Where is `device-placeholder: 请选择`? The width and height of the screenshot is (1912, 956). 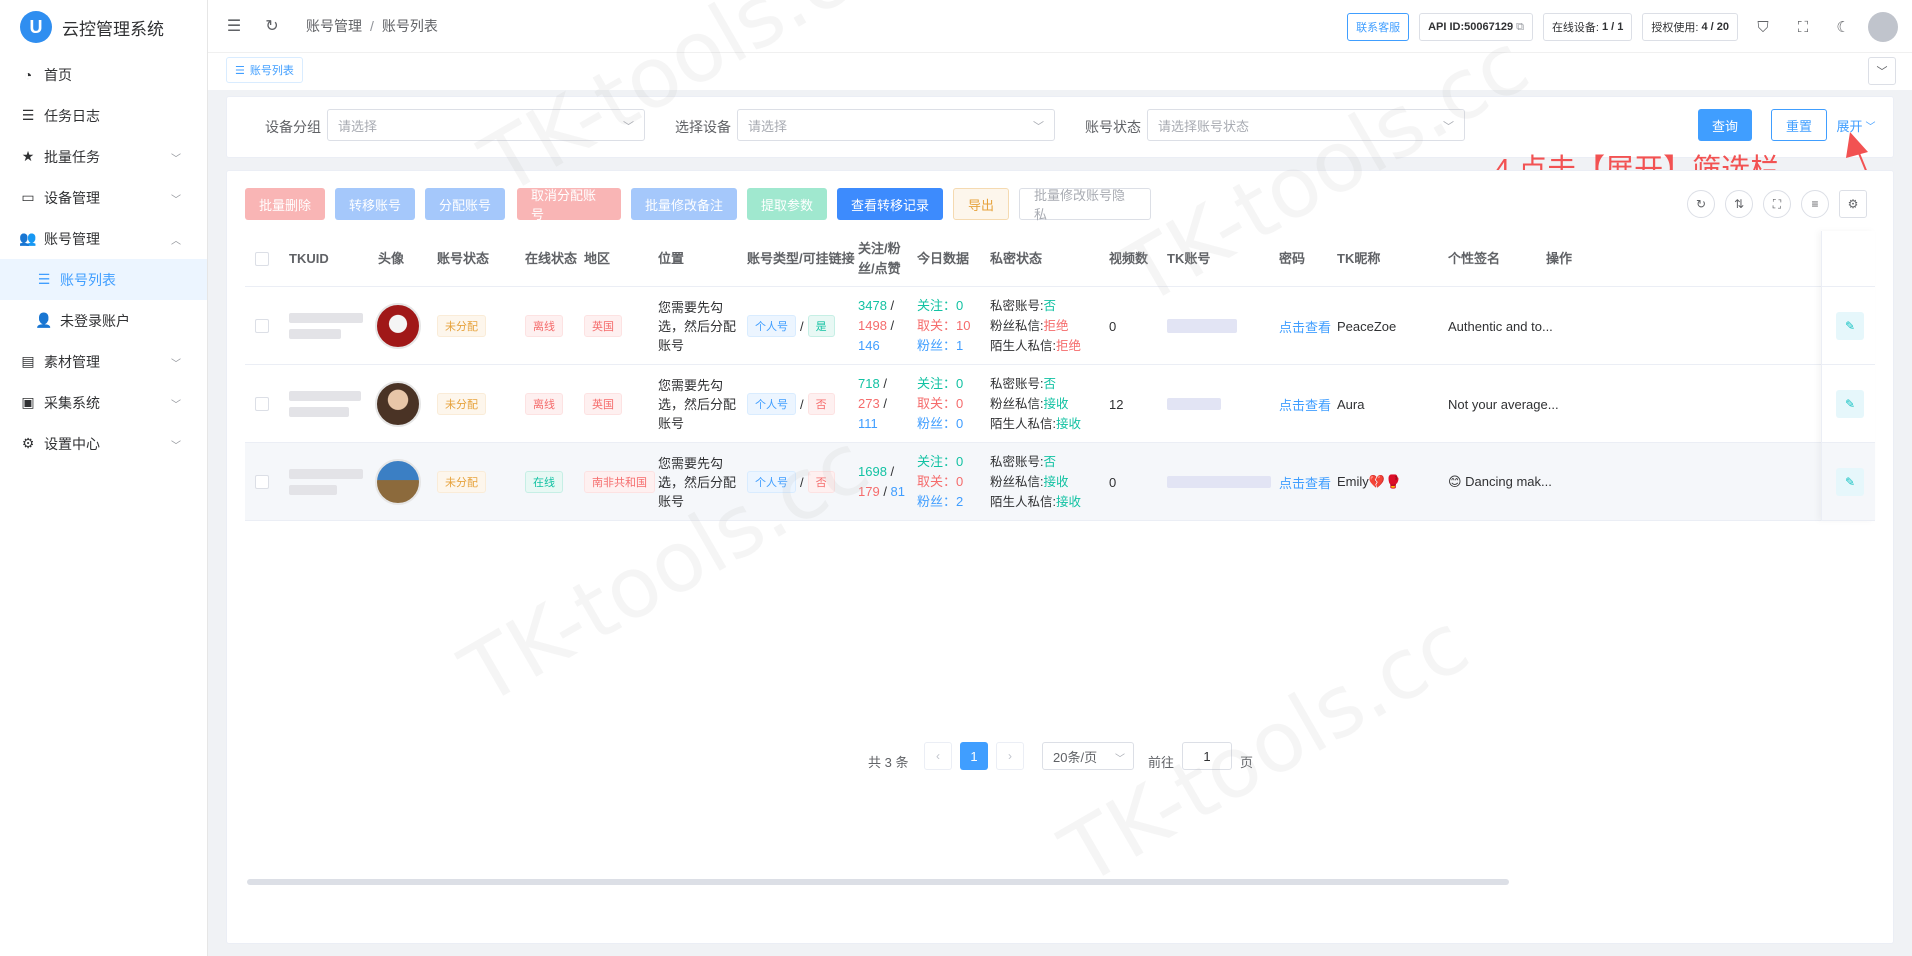
device-placeholder: 请选择 is located at coordinates (768, 126).